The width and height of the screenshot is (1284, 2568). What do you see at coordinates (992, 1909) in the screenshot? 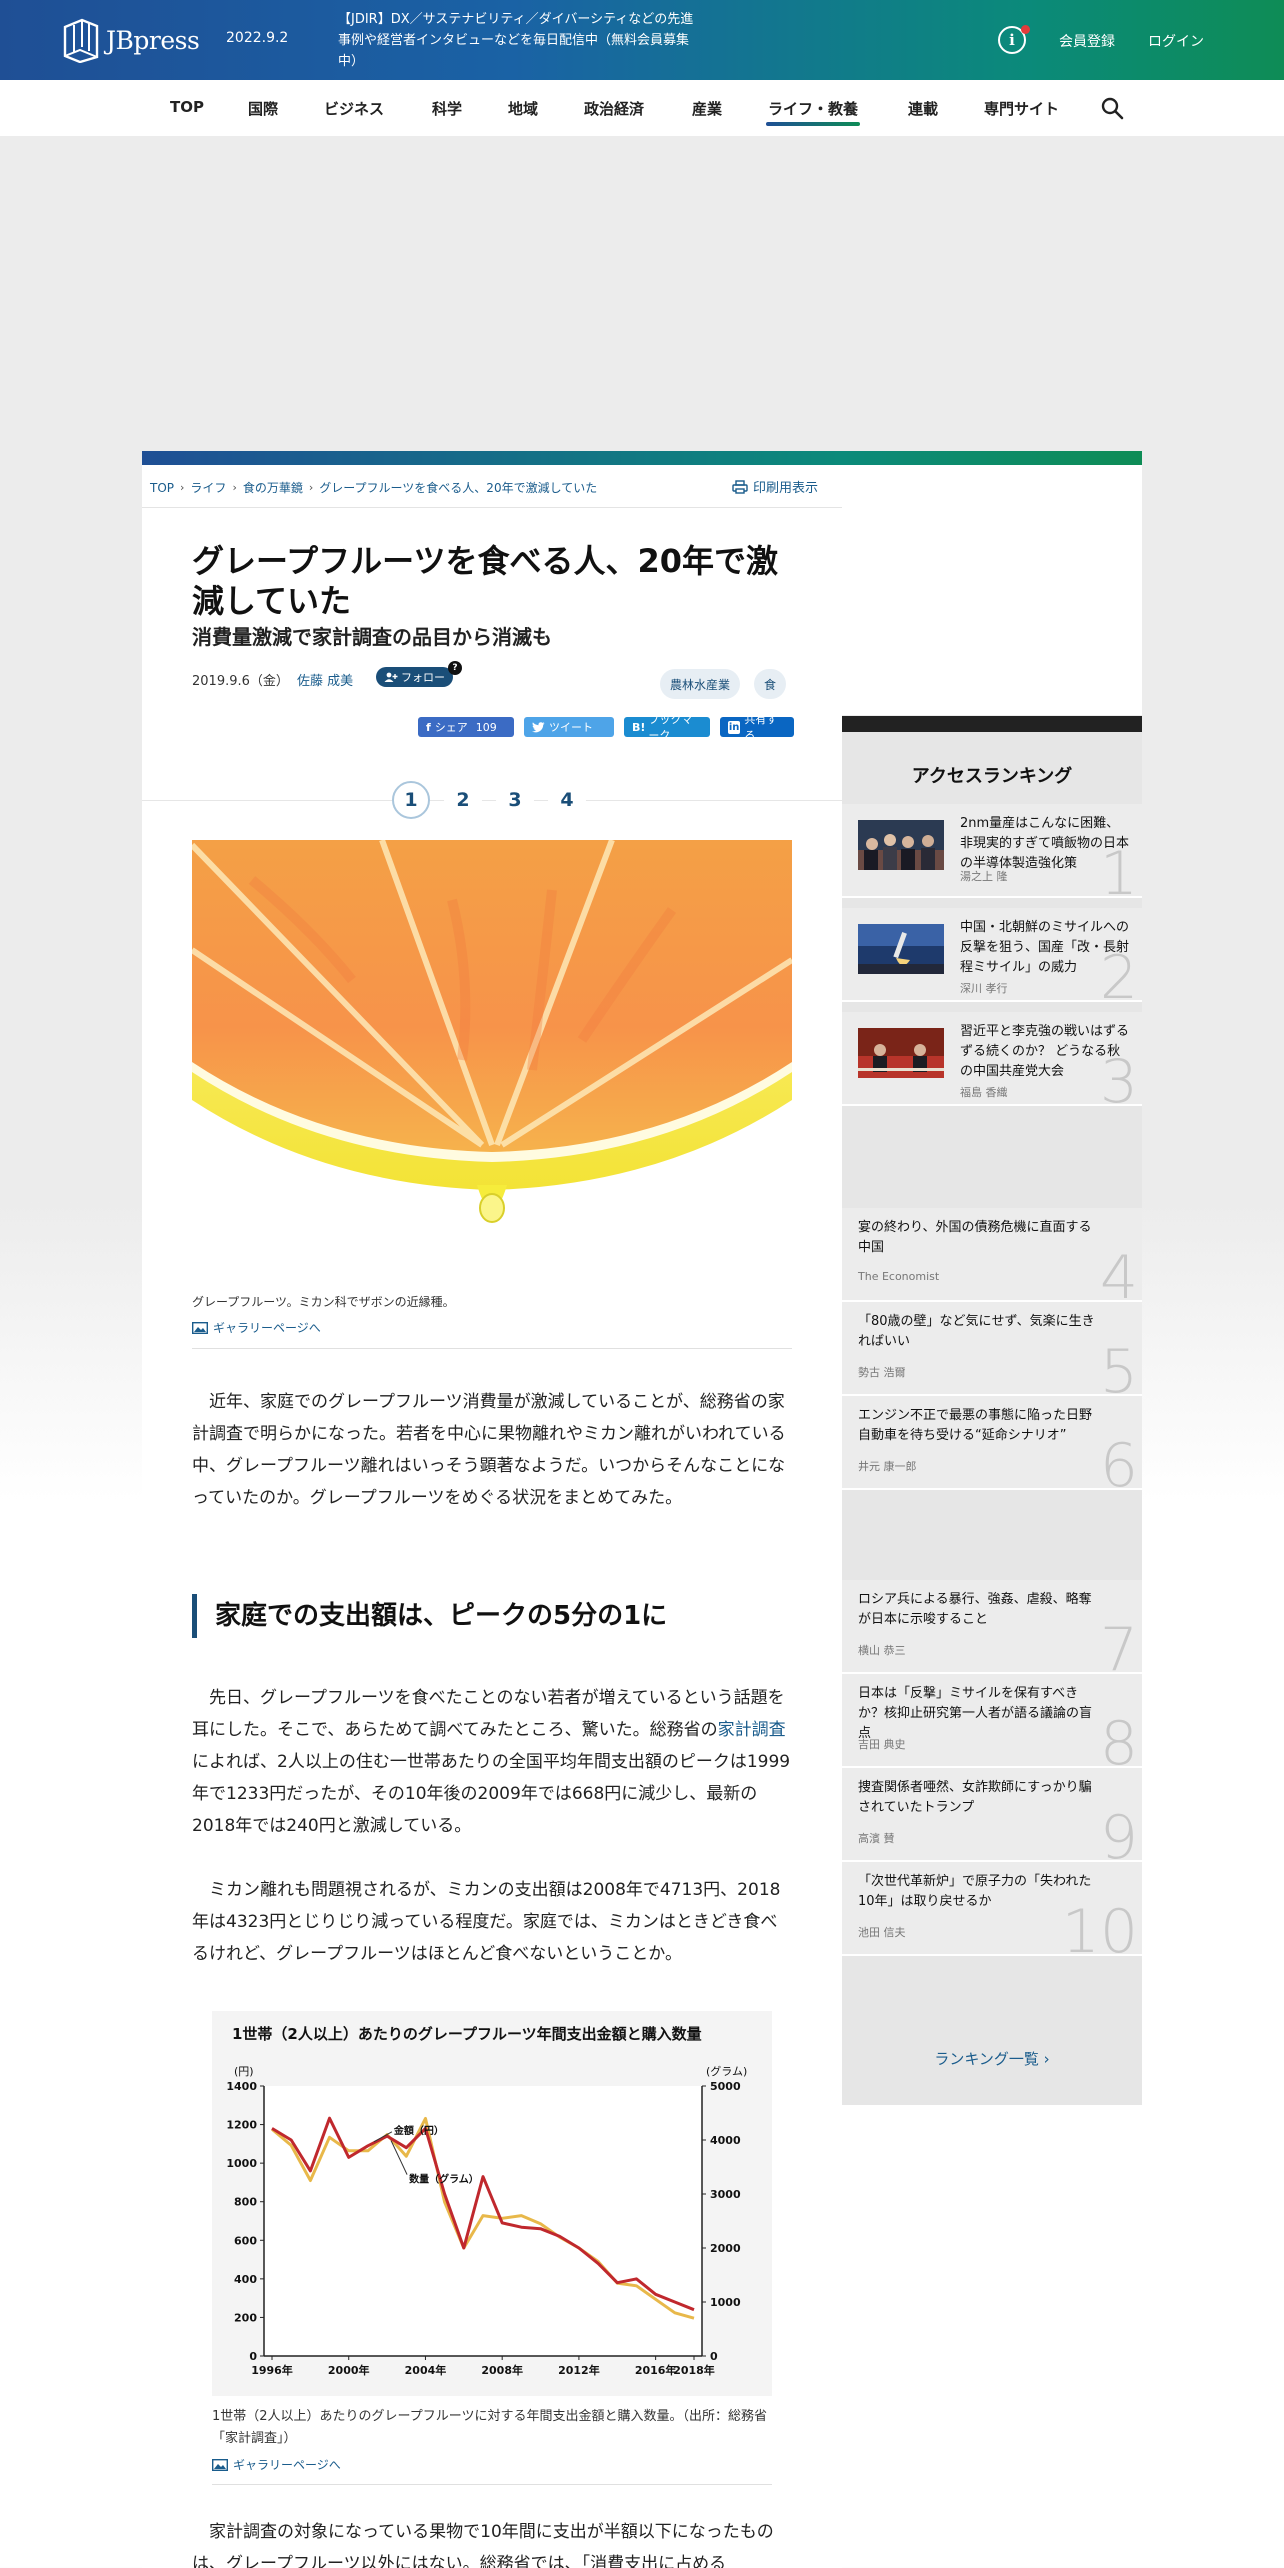
I see `ranking-item-10: 「次世代革新炉」で原子力の「失われた10年」は取り戻せるか 池田 信夫 10` at bounding box center [992, 1909].